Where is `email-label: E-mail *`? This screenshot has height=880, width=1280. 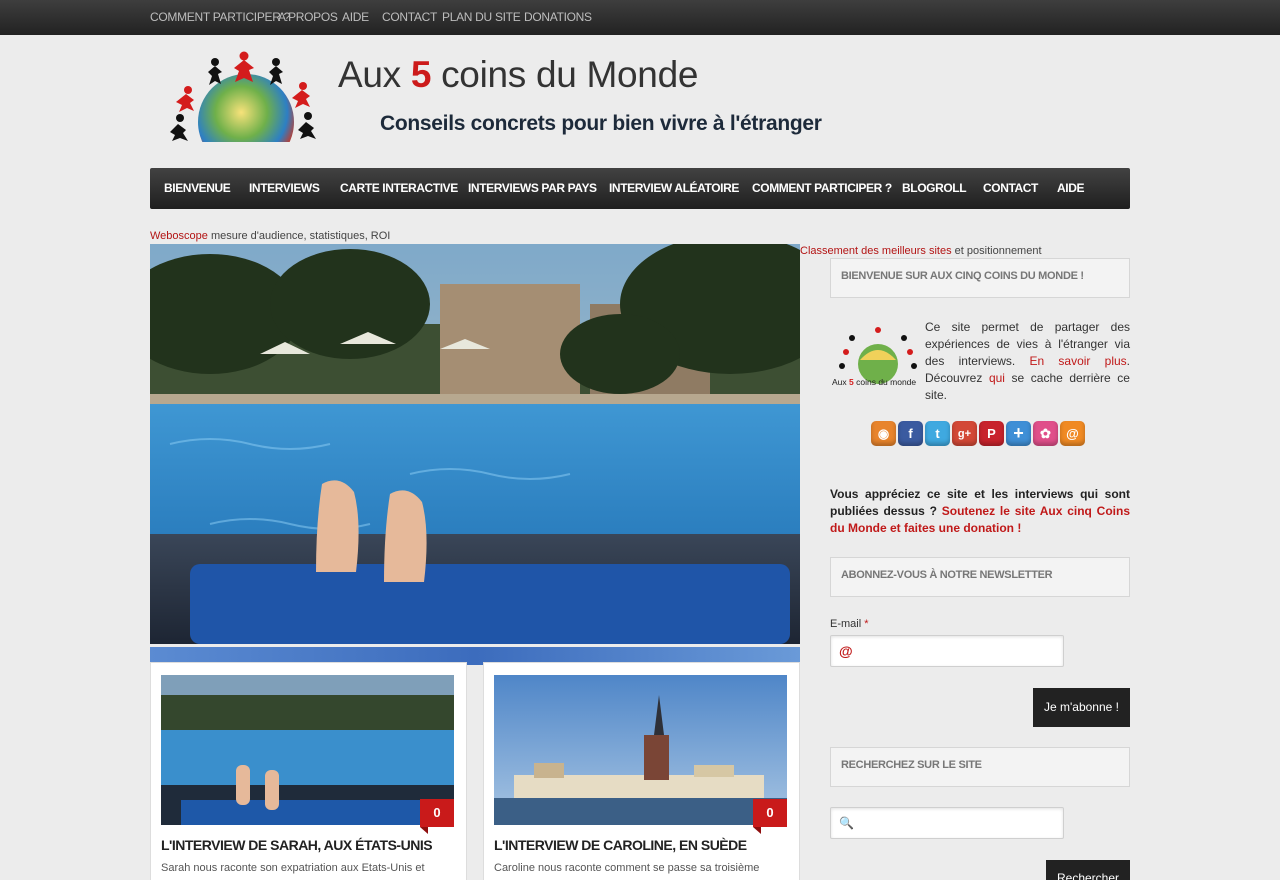
email-label: E-mail * is located at coordinates (849, 624).